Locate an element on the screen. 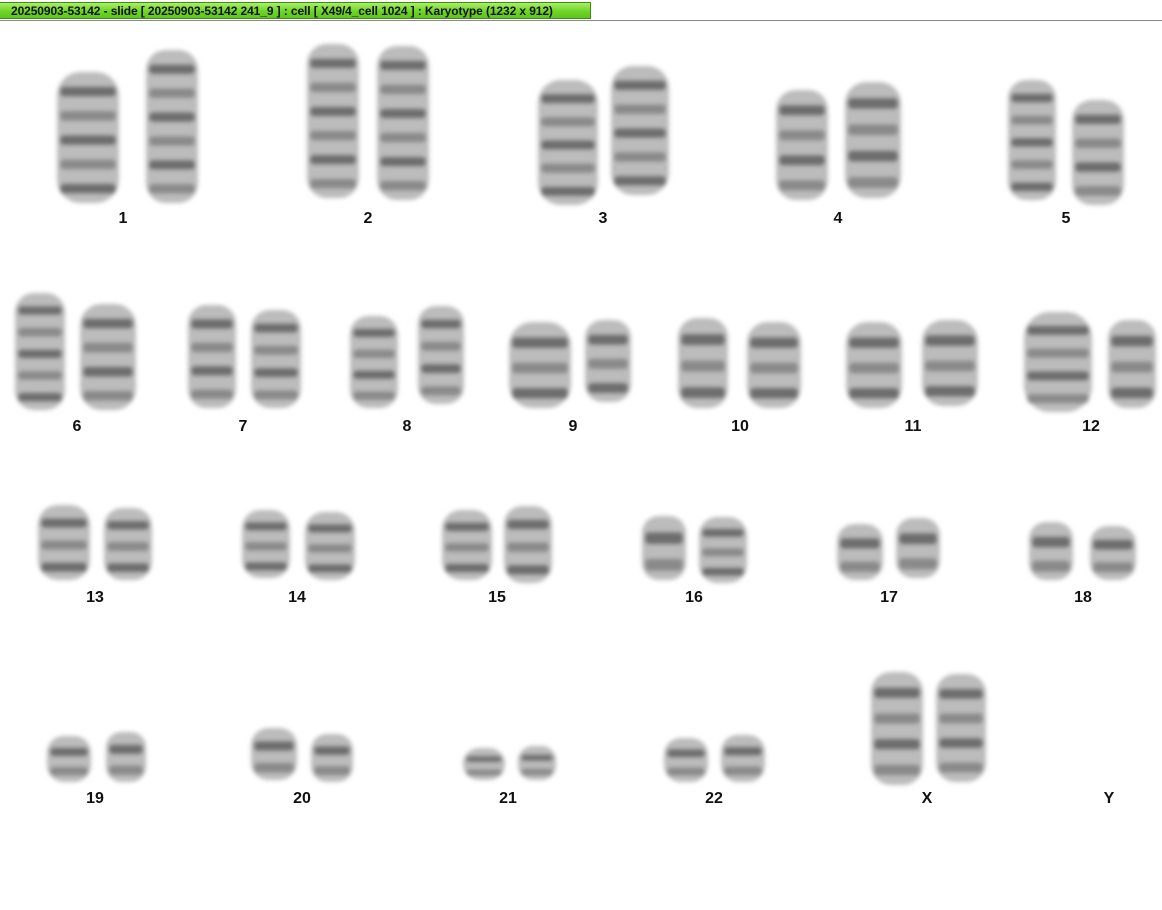 This screenshot has width=1162, height=910. chromosome-19b is located at coordinates (126, 757).